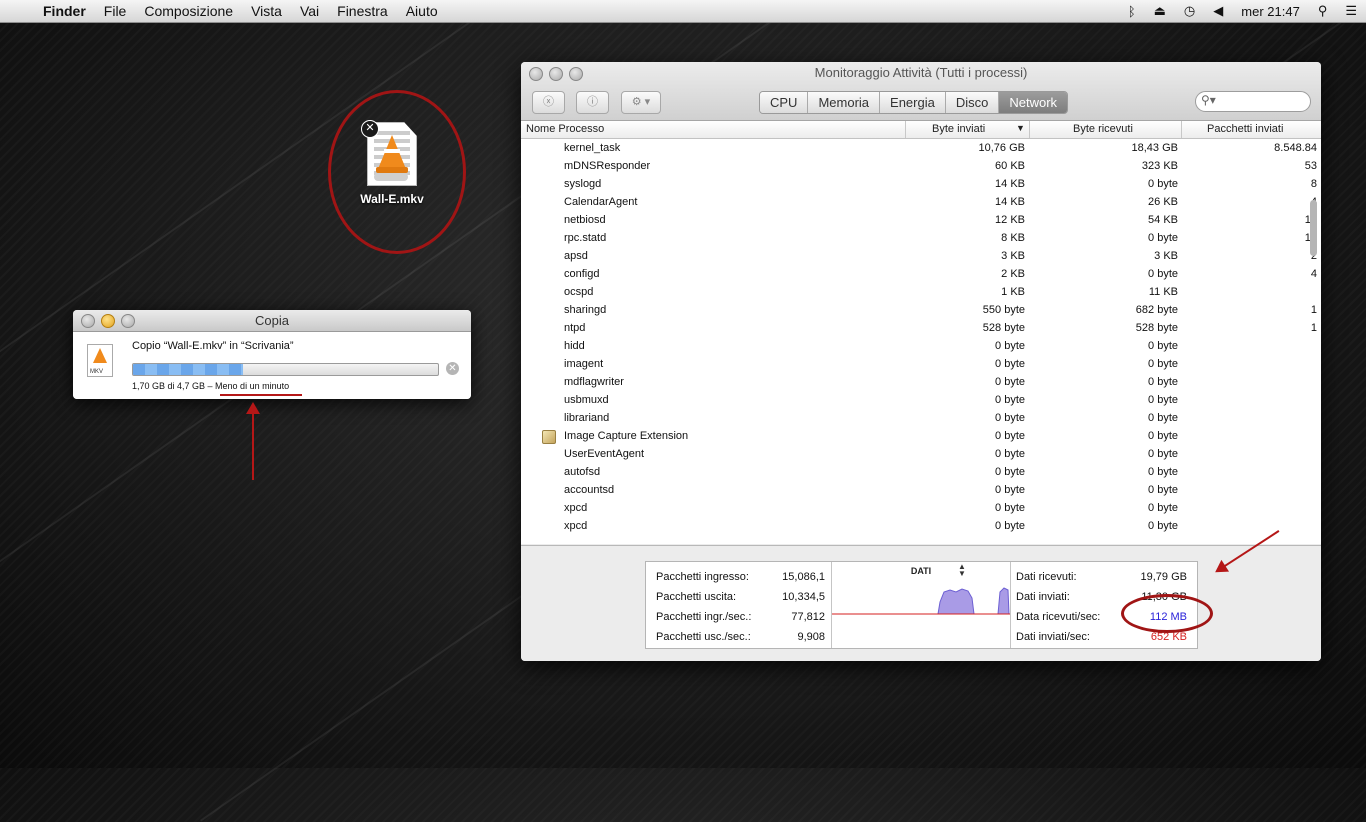  Describe the element at coordinates (921, 148) in the screenshot. I see `table-row: kernel_task 10,76 GB 18,43 GB 8.548.84` at that location.